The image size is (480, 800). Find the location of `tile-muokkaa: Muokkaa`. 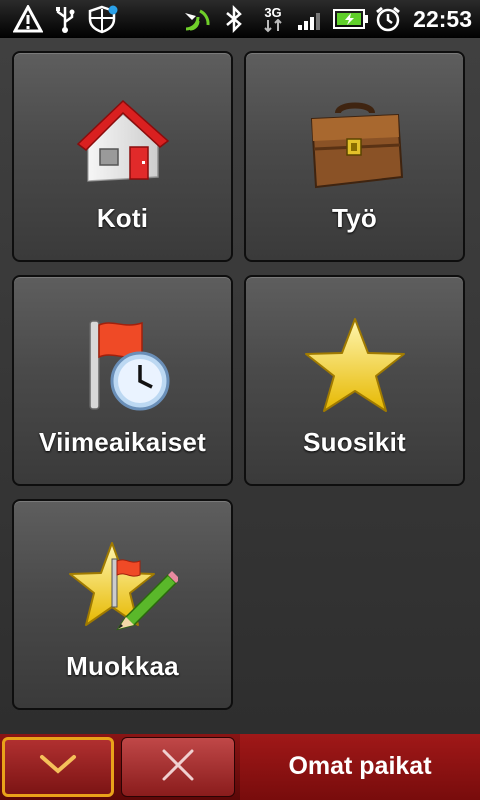

tile-muokkaa: Muokkaa is located at coordinates (122, 604).